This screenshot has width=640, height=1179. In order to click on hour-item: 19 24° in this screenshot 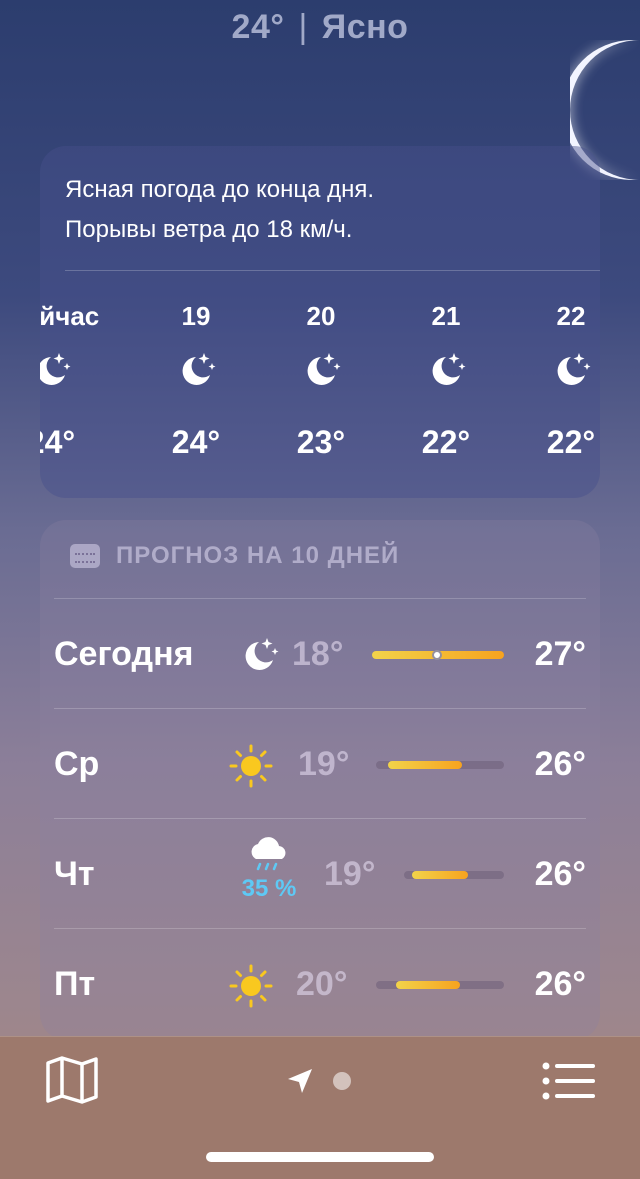, I will do `click(196, 384)`.